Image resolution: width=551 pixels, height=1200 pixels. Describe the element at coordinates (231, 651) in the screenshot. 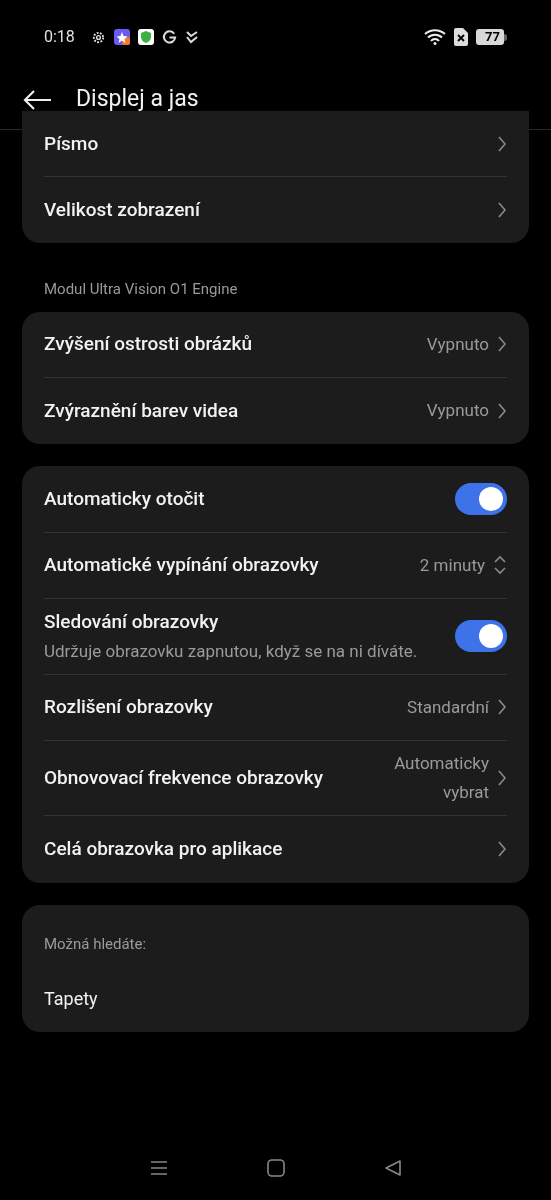

I see `setting-description: Udržuje obrazovku zapnutou, když se na ni díváte.` at that location.